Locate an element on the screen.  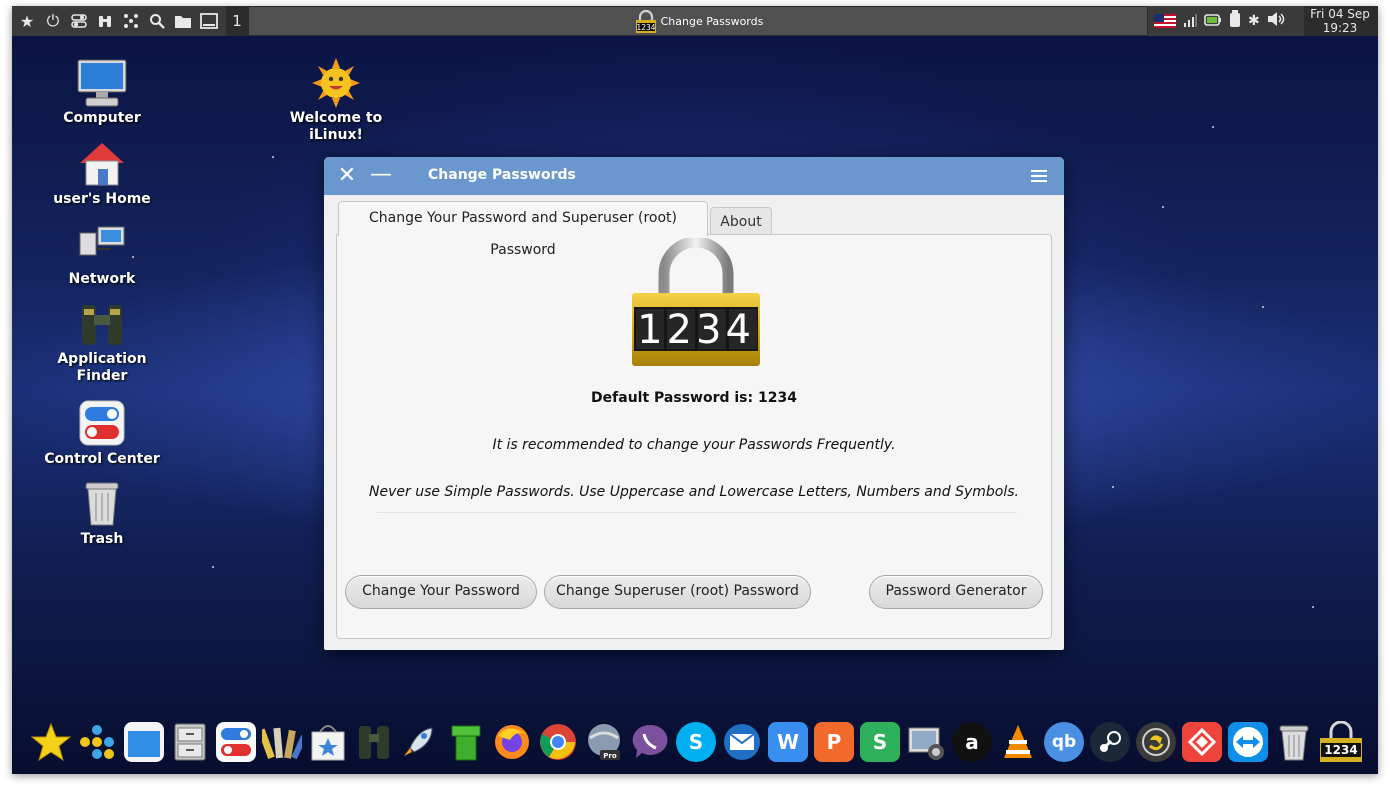
clock: Fri 04 Sep 19:23 is located at coordinates (1340, 21).